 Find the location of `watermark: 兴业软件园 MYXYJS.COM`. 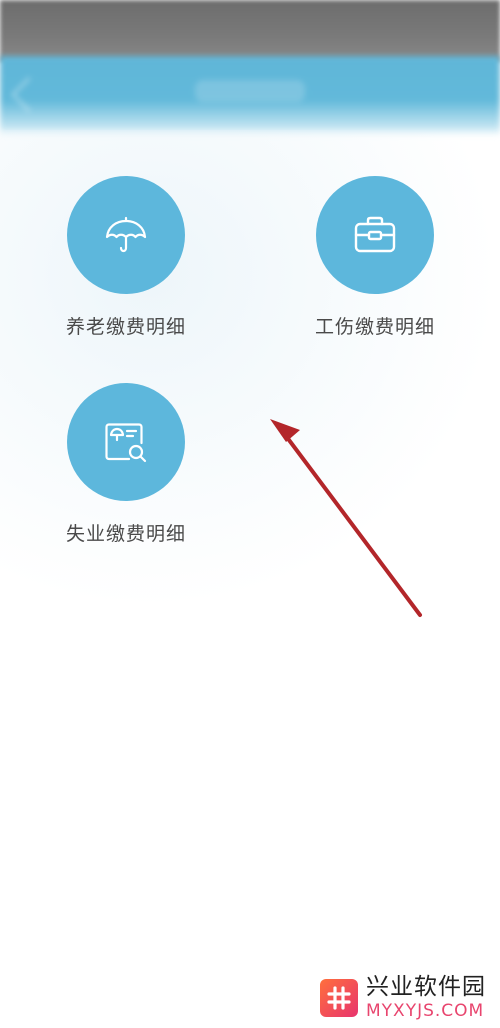

watermark: 兴业软件园 MYXYJS.COM is located at coordinates (403, 998).